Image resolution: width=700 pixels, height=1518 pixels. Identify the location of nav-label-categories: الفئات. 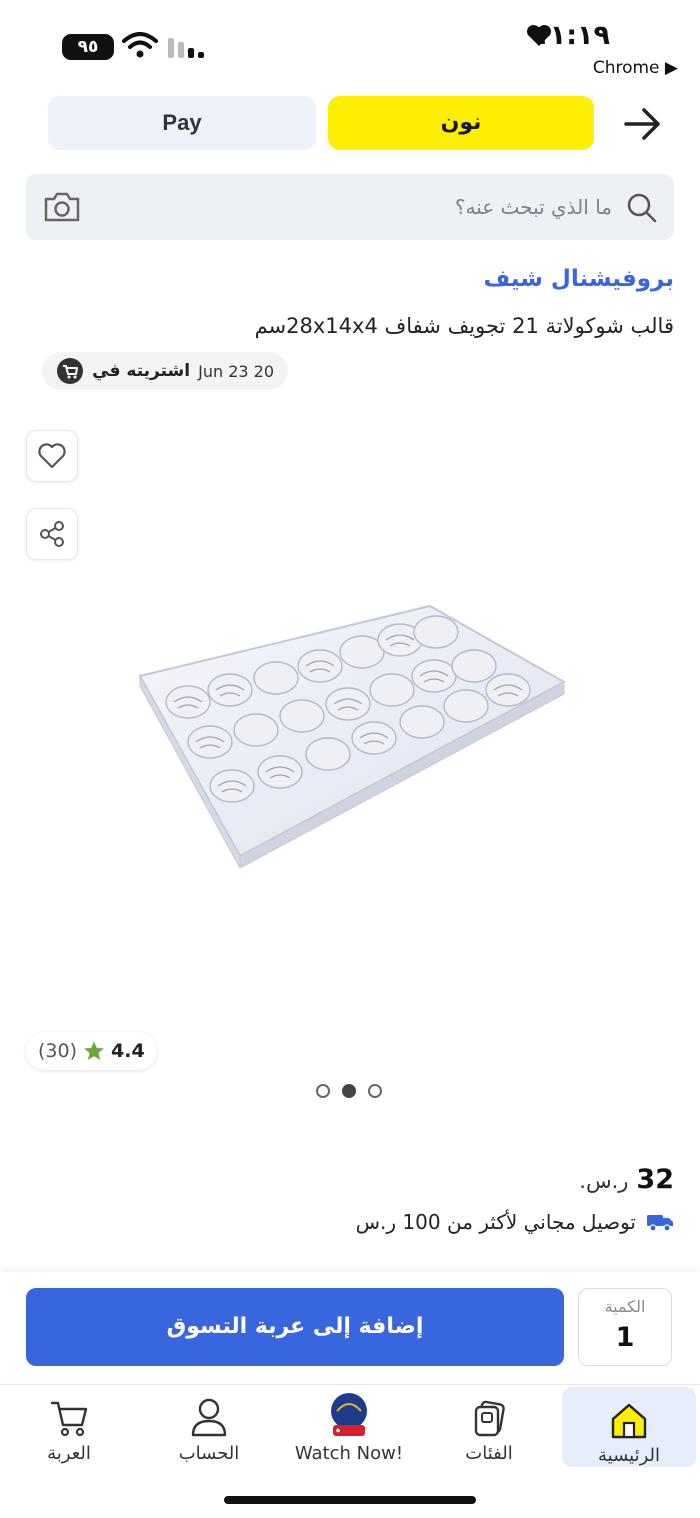
(489, 1453).